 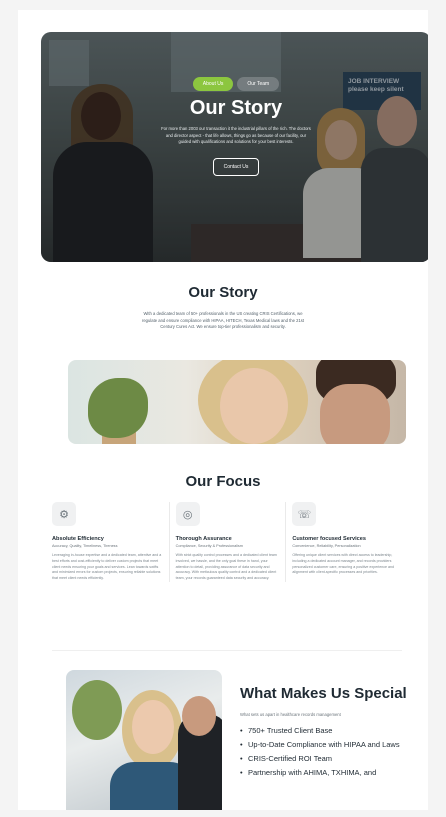 What do you see at coordinates (329, 539) in the screenshot?
I see `focus-item-title: Customer focused Services` at bounding box center [329, 539].